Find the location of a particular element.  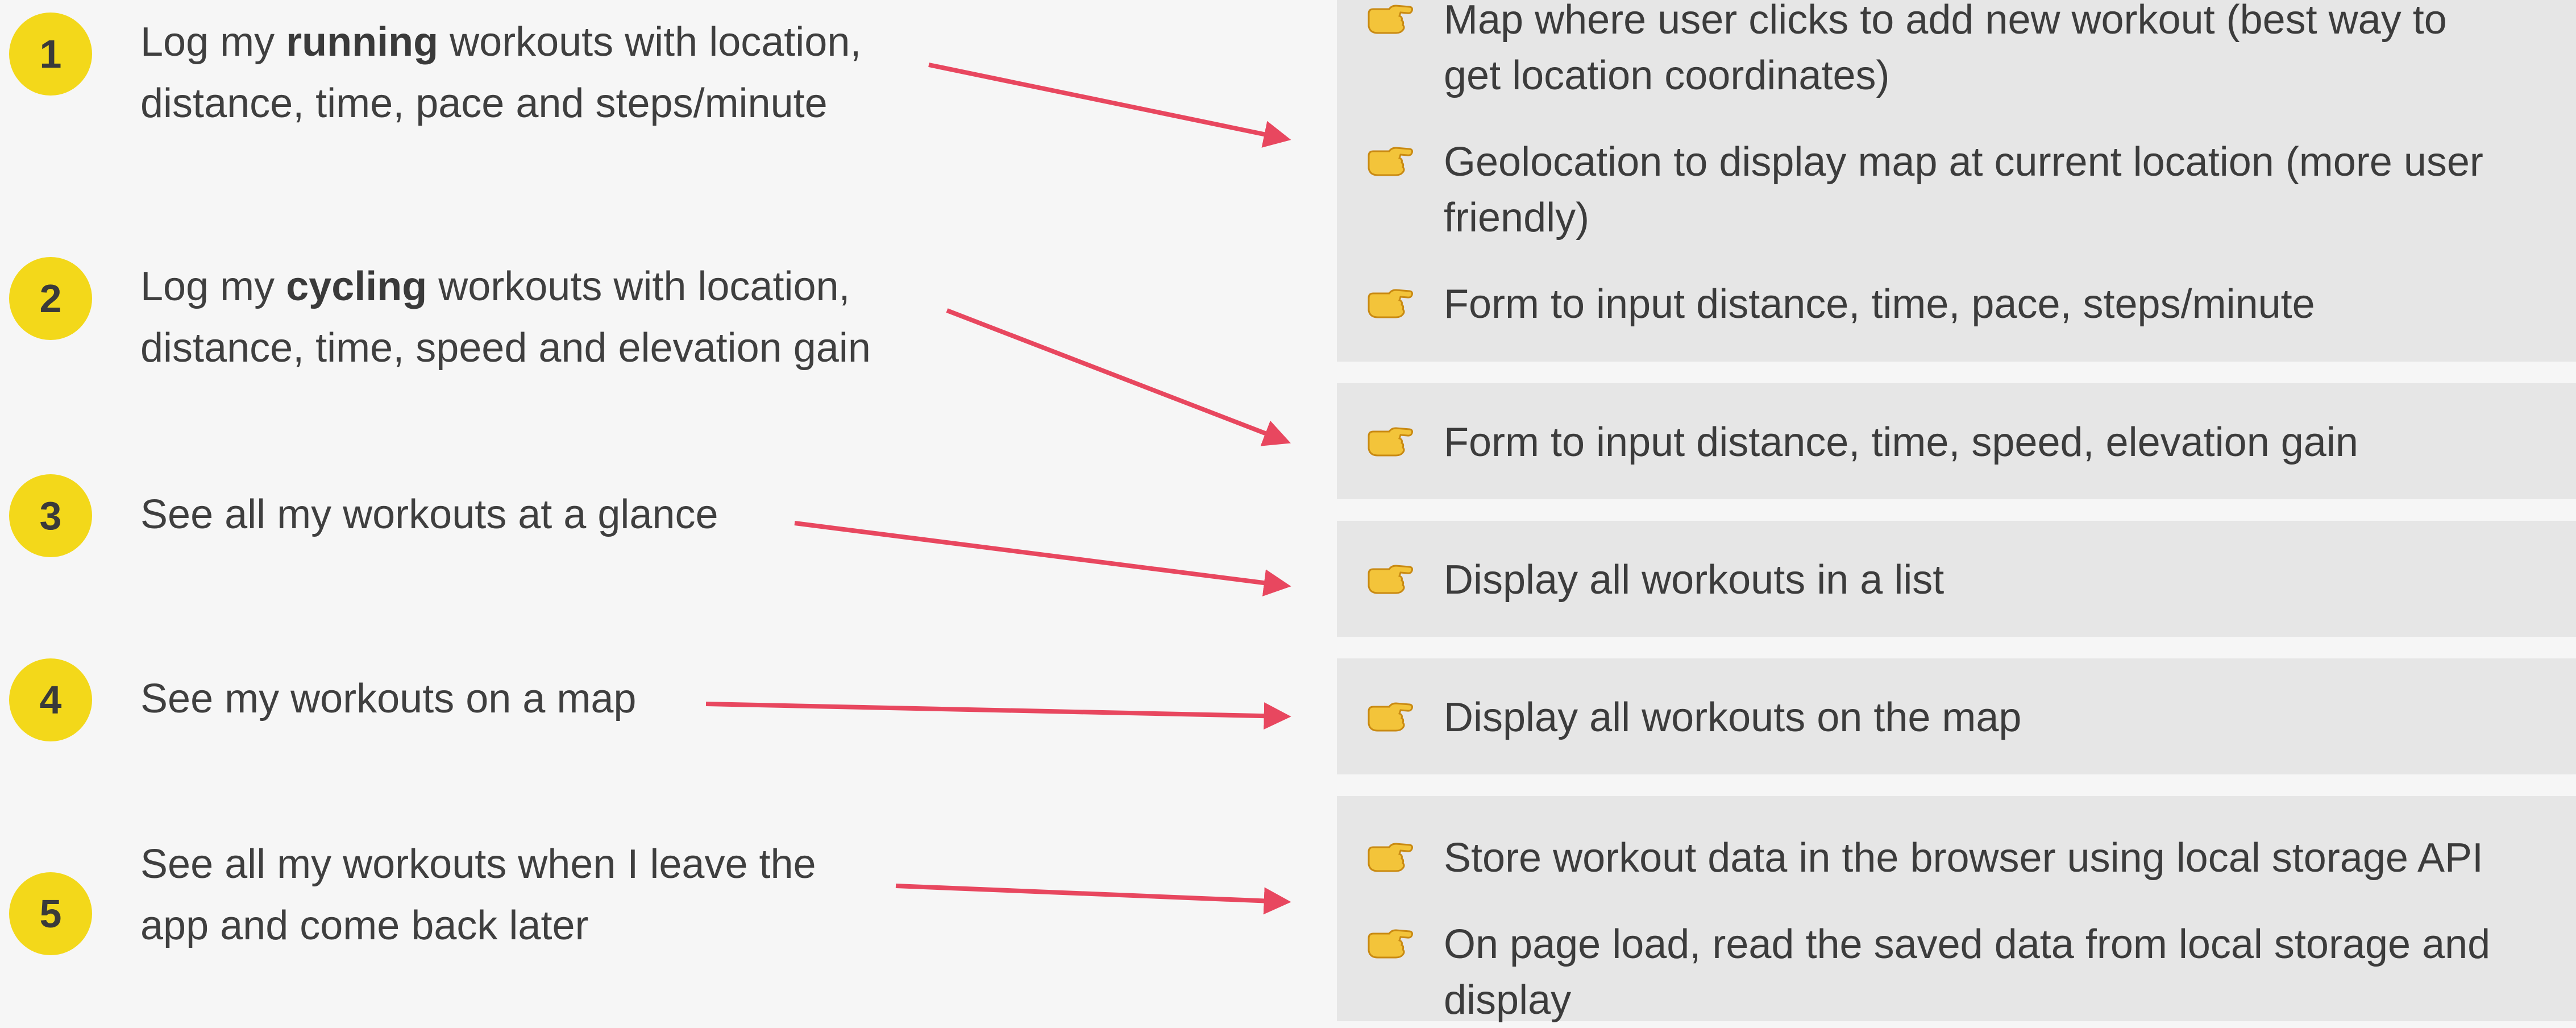

story-3: 3 See all my workouts at a glance is located at coordinates (363, 515).